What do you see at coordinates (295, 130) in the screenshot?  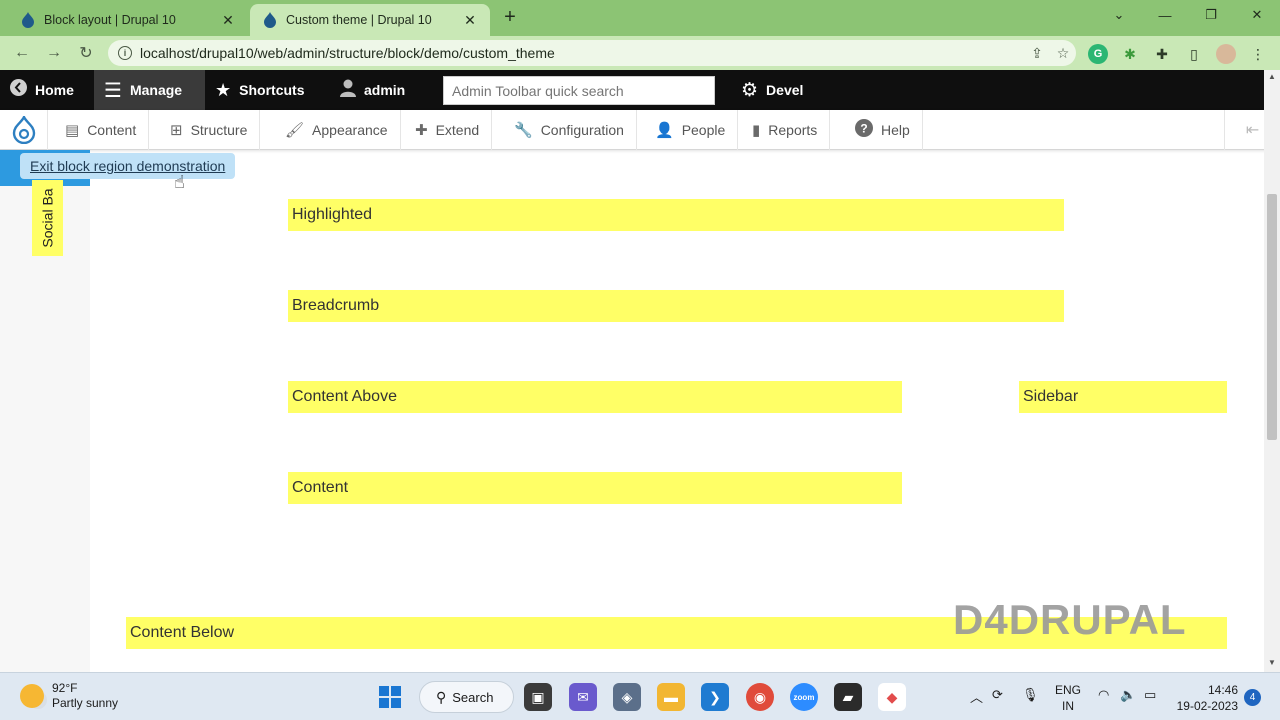 I see `paintbrush-icon: 🖌` at bounding box center [295, 130].